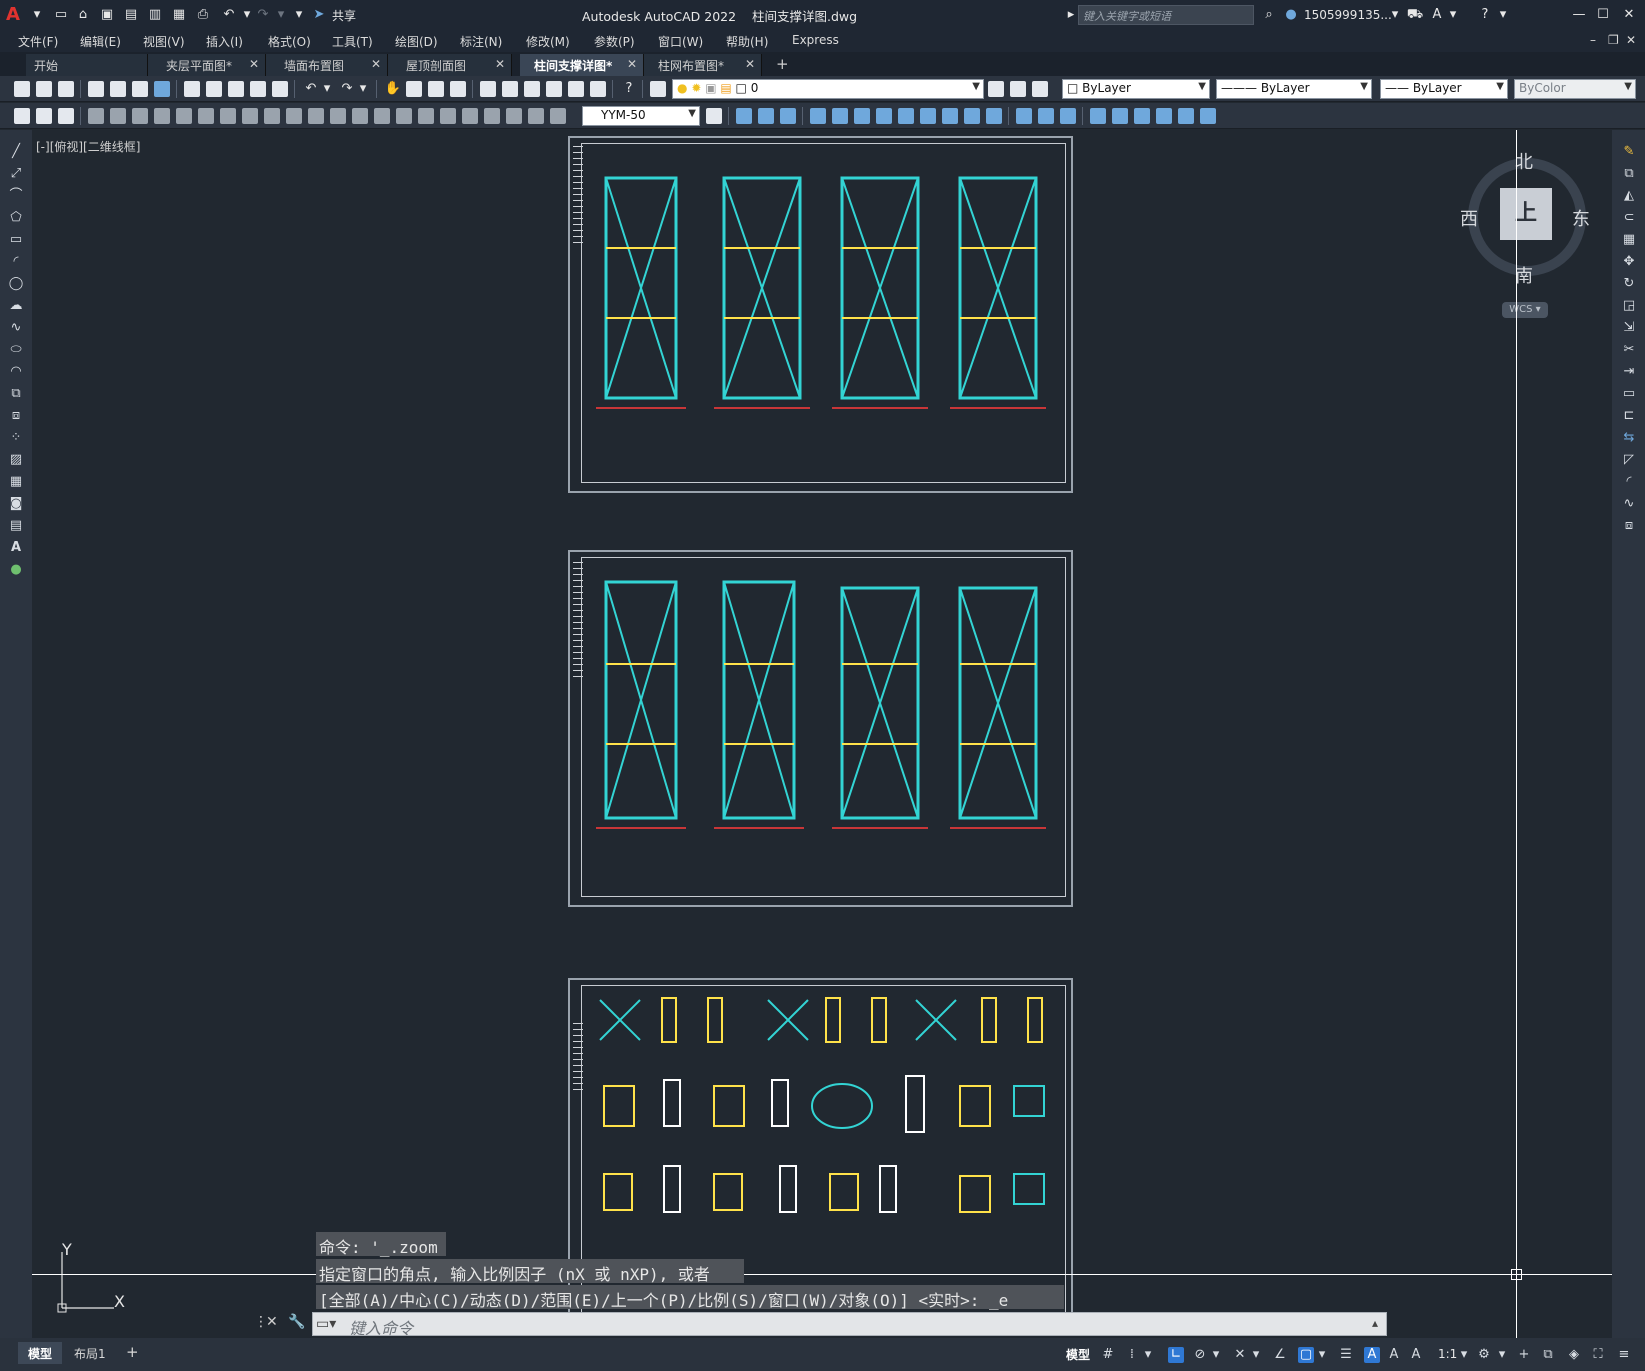 This screenshot has height=1371, width=1645. Describe the element at coordinates (327, 65) in the screenshot. I see `tab-wall-layout: 墙面布置图 ✕` at that location.